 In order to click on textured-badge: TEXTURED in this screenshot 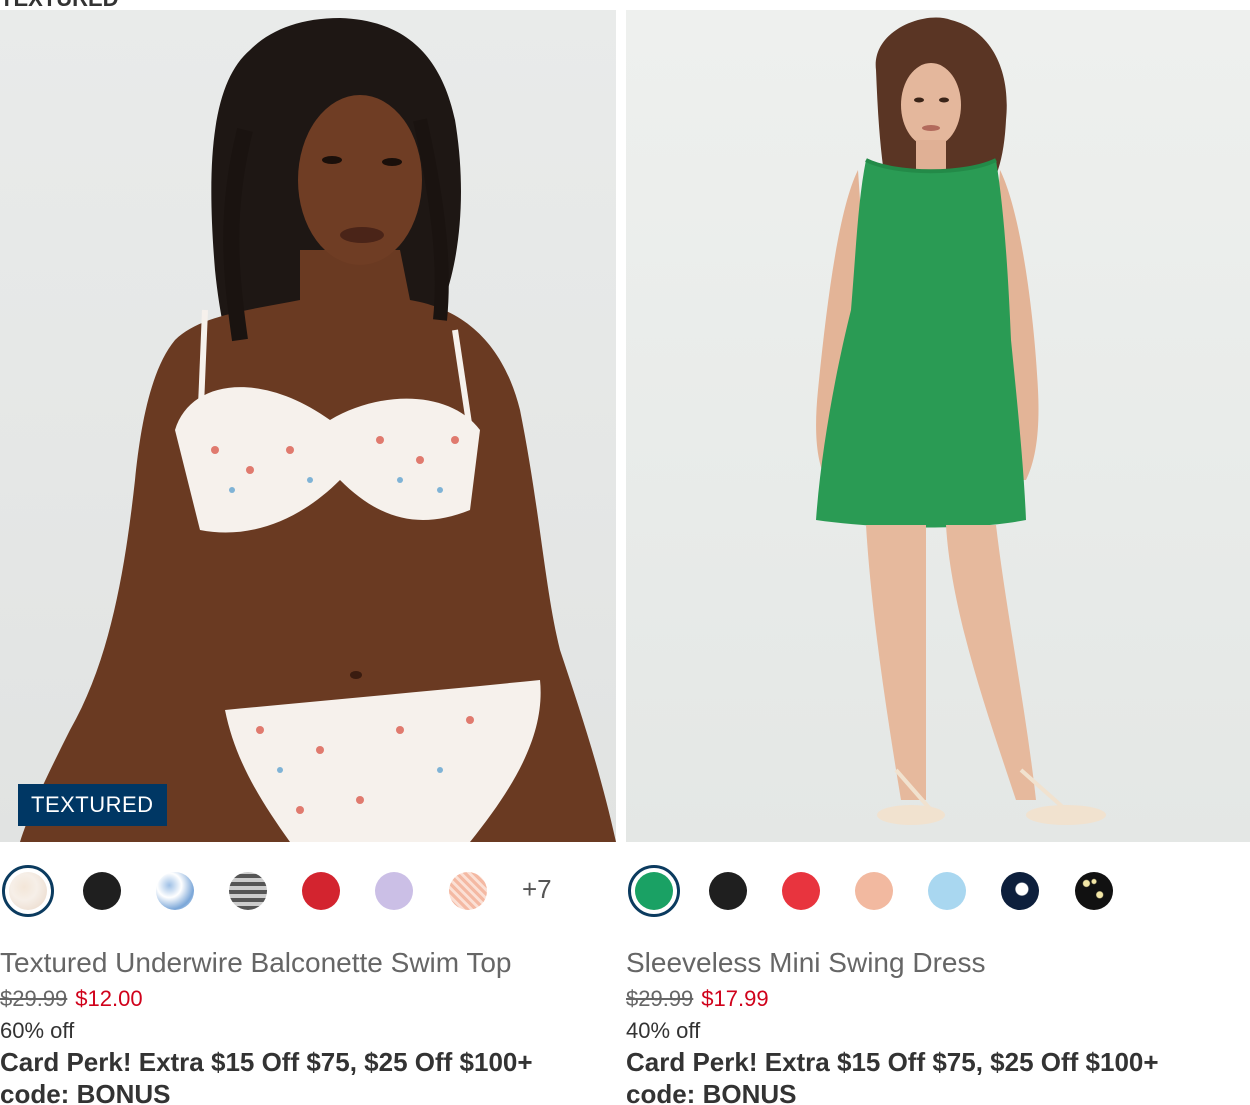, I will do `click(92, 805)`.